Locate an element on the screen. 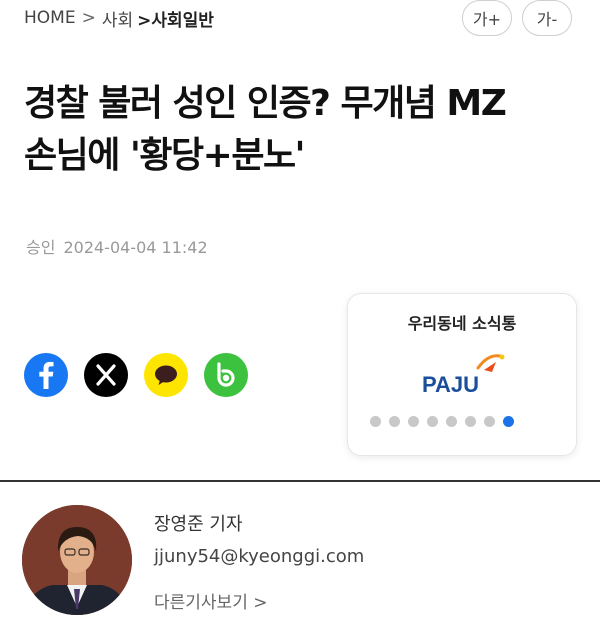 The height and width of the screenshot is (639, 600). breadcrumb-current: >사회일반 is located at coordinates (175, 18).